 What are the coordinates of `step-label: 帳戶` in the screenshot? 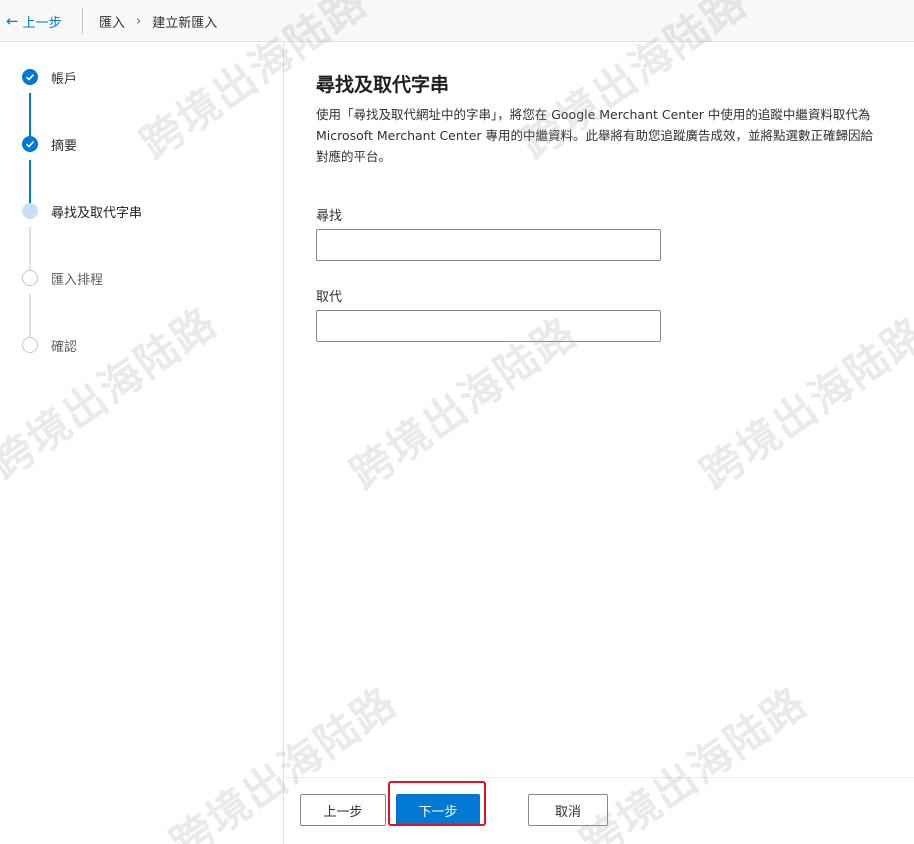 It's located at (64, 79).